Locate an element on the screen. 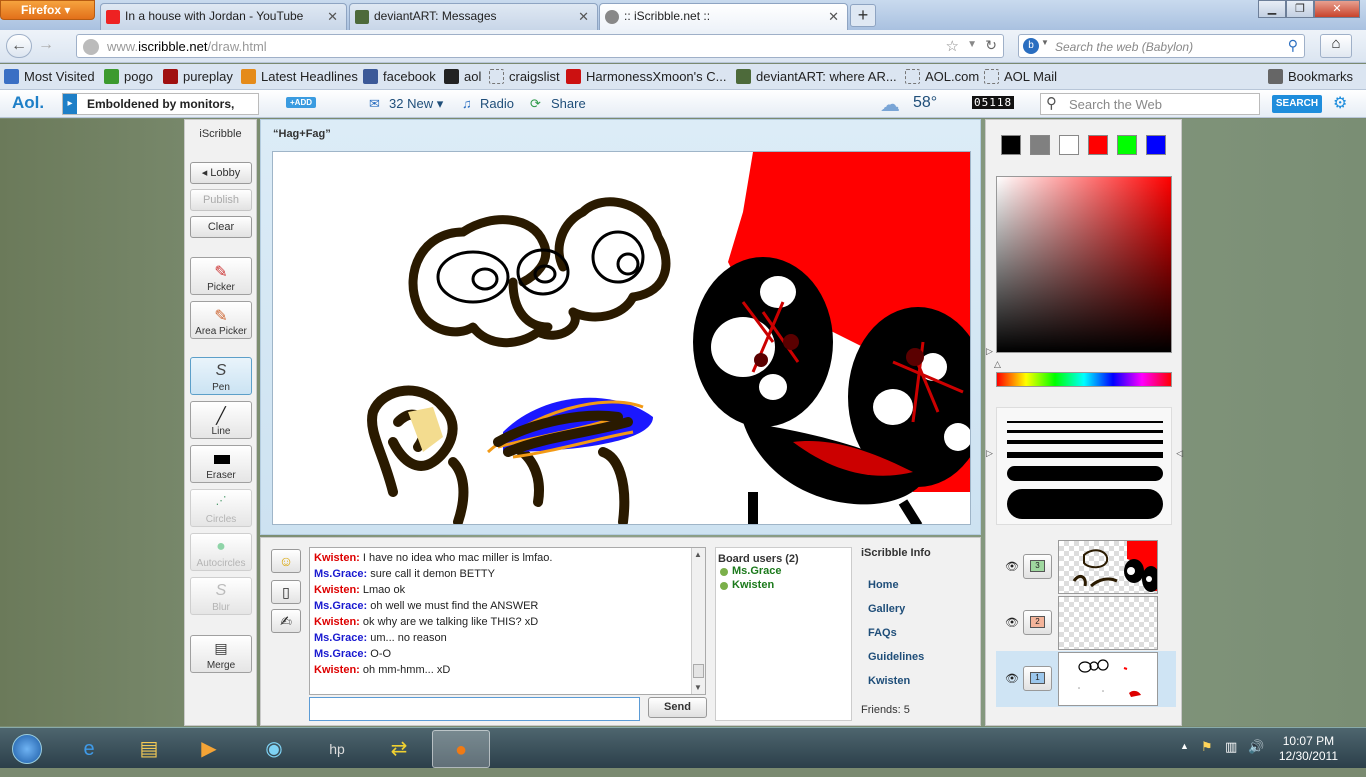 This screenshot has height=777, width=1366. back-button: ← is located at coordinates (19, 46).